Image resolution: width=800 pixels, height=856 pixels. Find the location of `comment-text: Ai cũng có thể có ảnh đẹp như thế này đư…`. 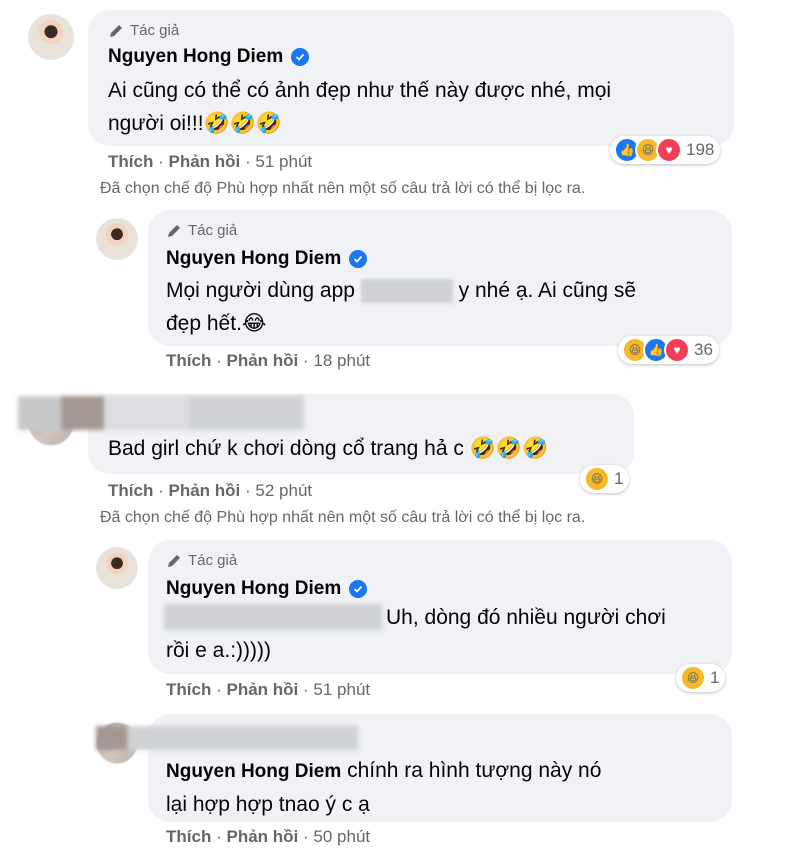

comment-text: Ai cũng có thể có ảnh đẹp như thế này đư… is located at coordinates (413, 107).